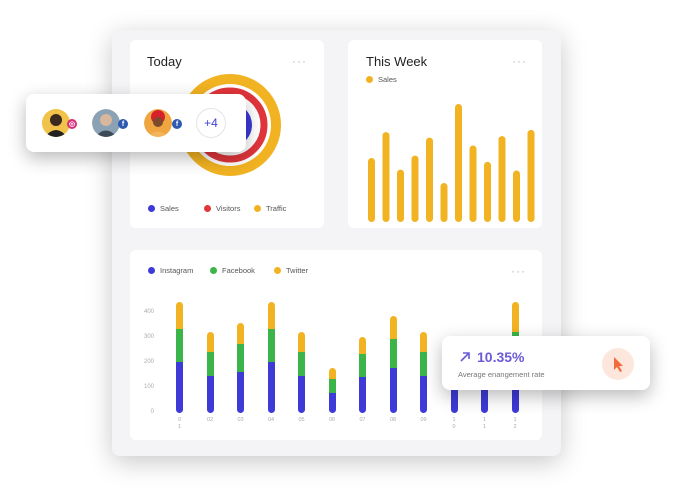 This screenshot has height=494, width=676. I want to click on this-week-card: This Week ··· Sales, so click(445, 134).